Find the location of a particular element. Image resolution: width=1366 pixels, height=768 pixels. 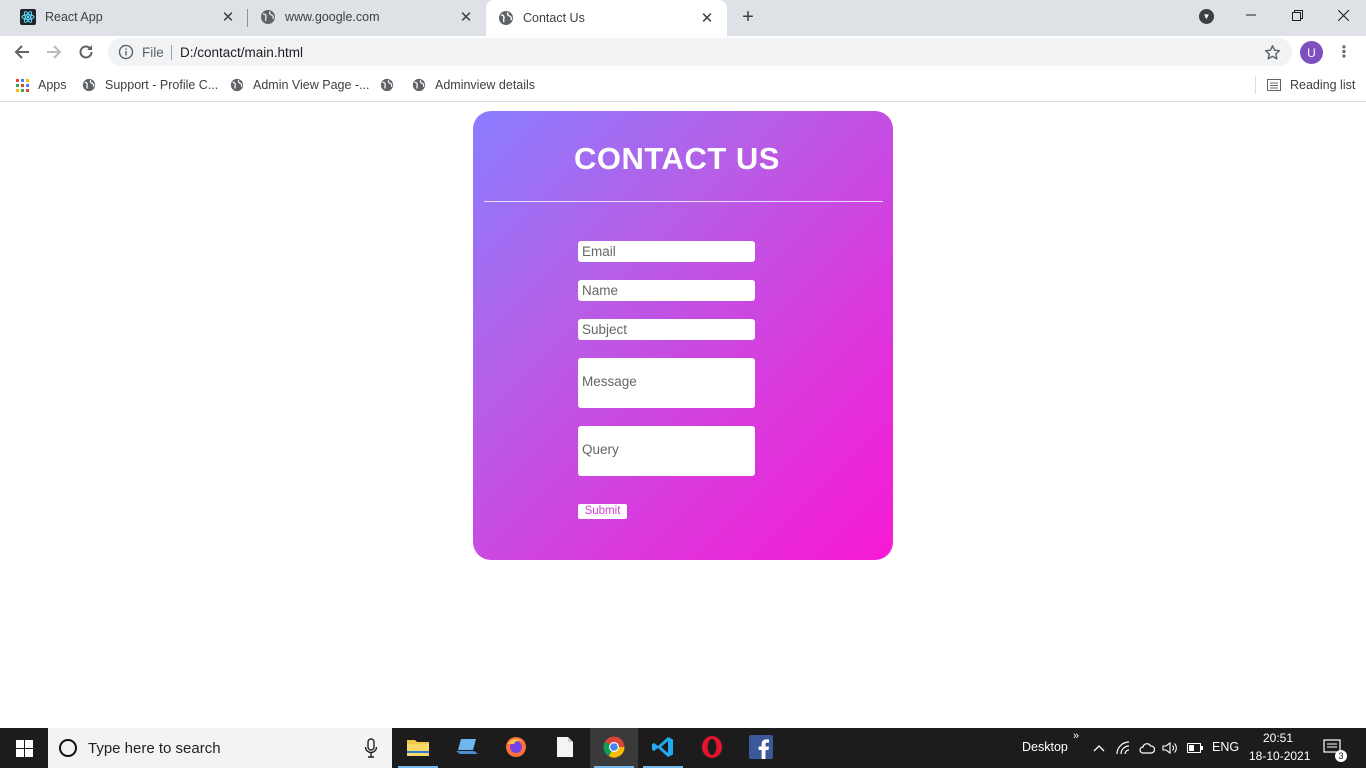

more-menu-icon: ⋮ is located at coordinates (1344, 52).